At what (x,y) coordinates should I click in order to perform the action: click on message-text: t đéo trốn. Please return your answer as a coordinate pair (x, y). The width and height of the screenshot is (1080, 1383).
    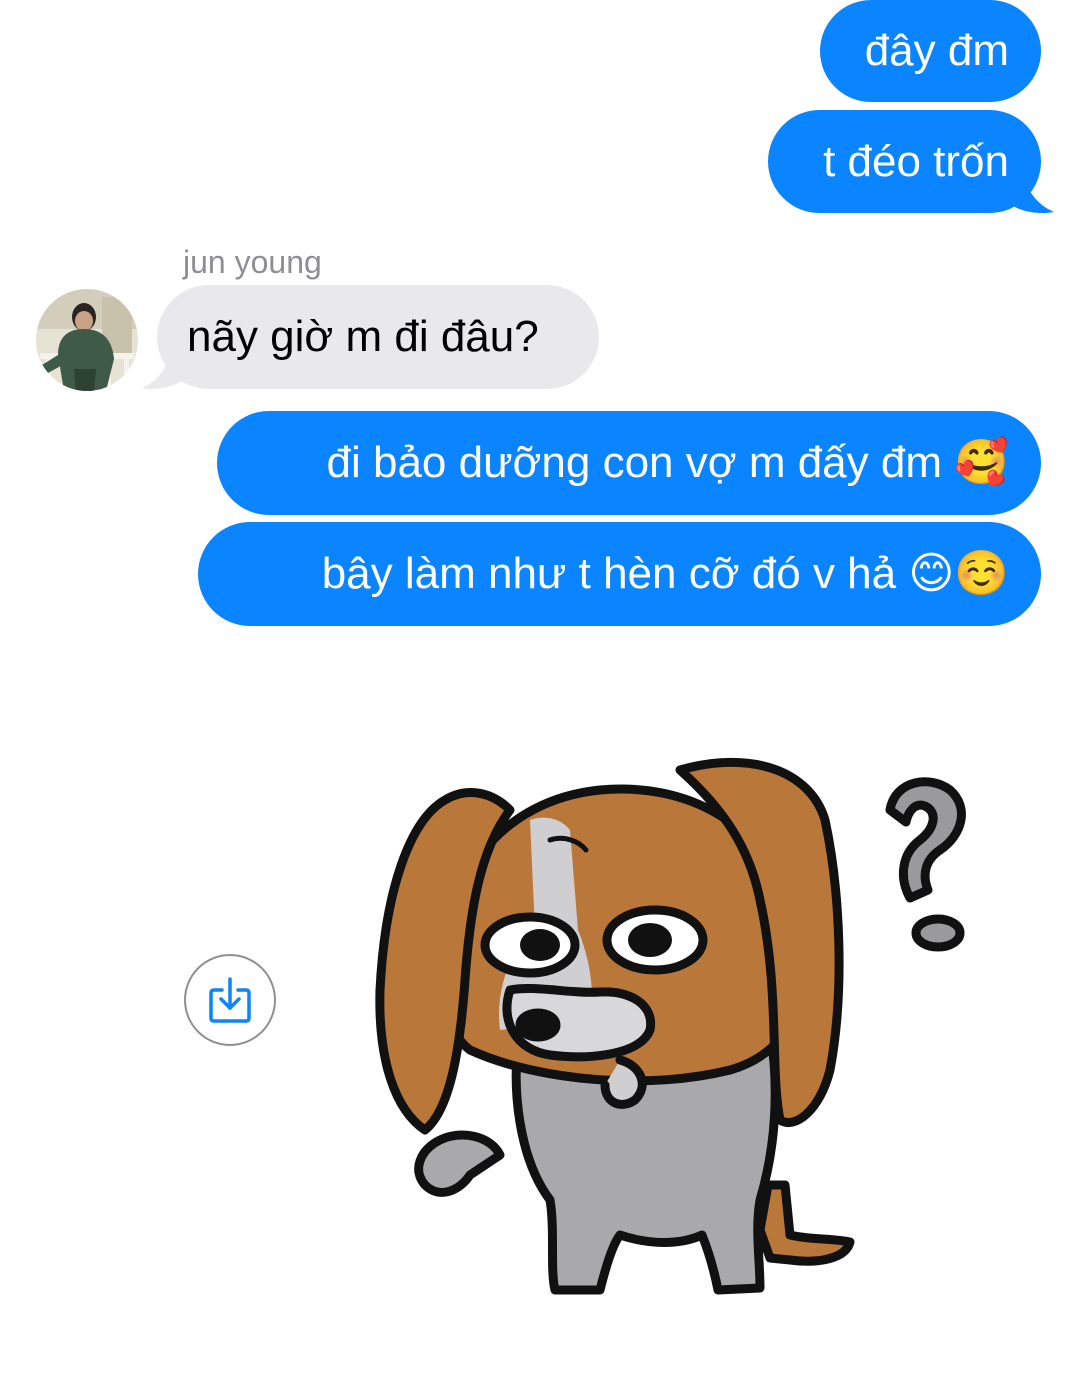
    Looking at the image, I should click on (916, 161).